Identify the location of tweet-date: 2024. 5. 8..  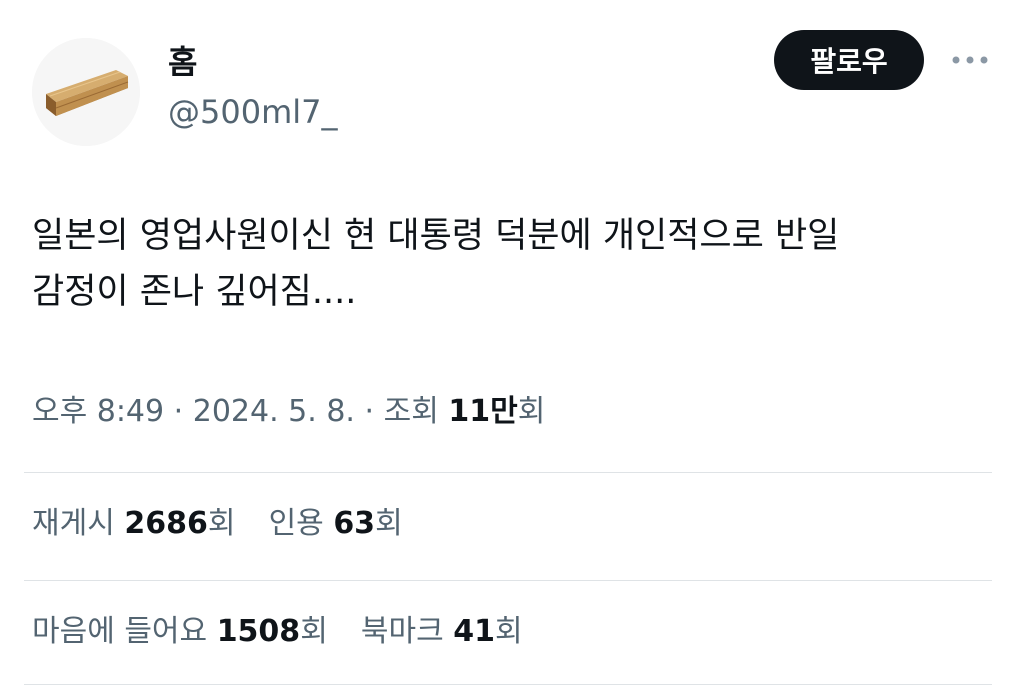
(274, 411).